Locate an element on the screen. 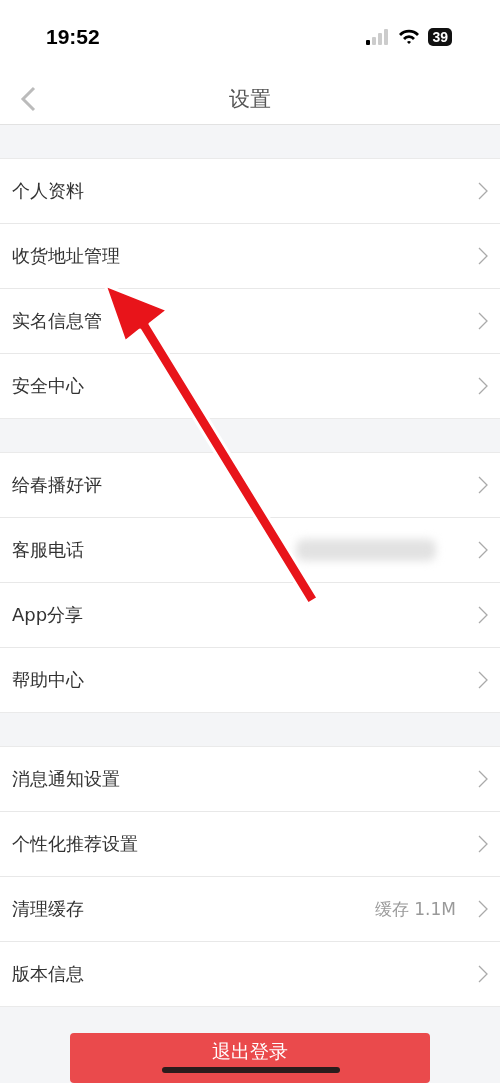 The width and height of the screenshot is (500, 1083). row-label: 清理缓存 is located at coordinates (48, 909).